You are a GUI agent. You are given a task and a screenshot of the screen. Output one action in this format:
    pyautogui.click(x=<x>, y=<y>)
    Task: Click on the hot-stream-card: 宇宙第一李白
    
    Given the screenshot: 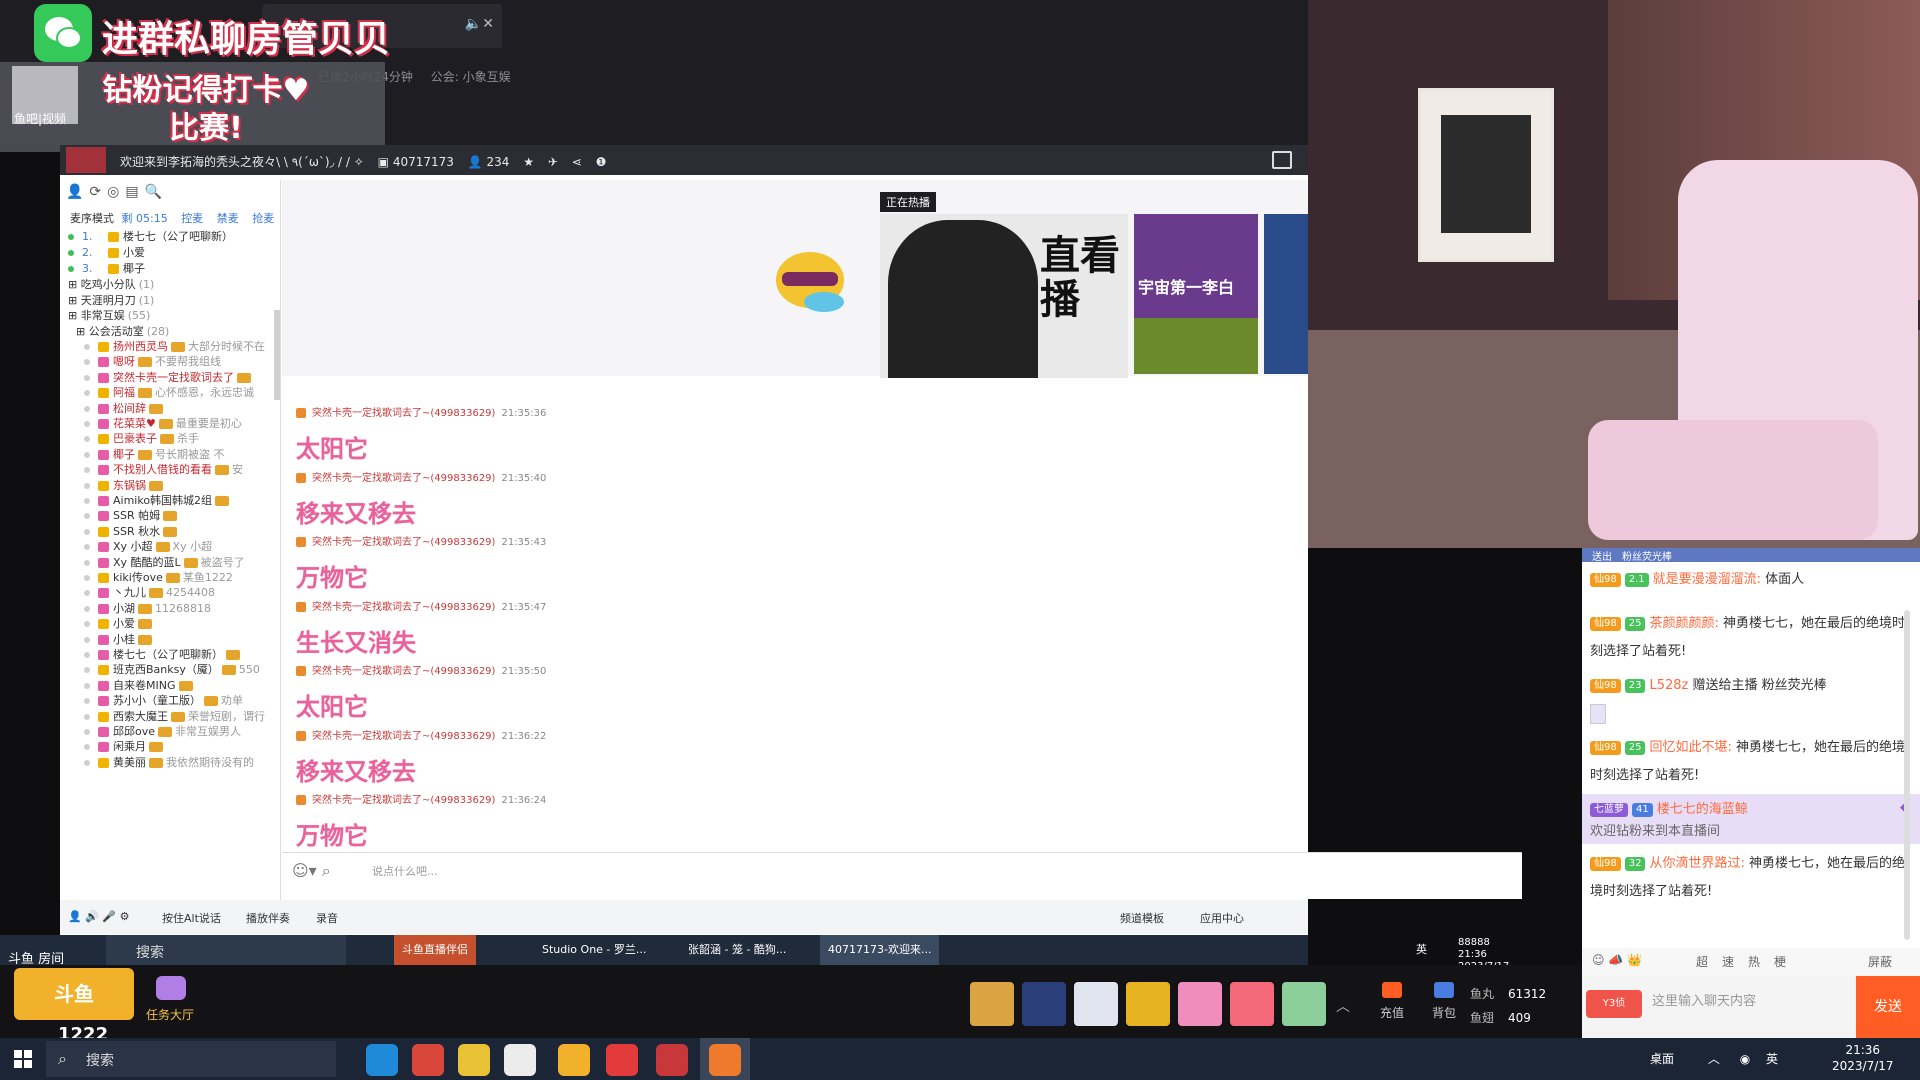 What is the action you would take?
    pyautogui.click(x=1196, y=294)
    